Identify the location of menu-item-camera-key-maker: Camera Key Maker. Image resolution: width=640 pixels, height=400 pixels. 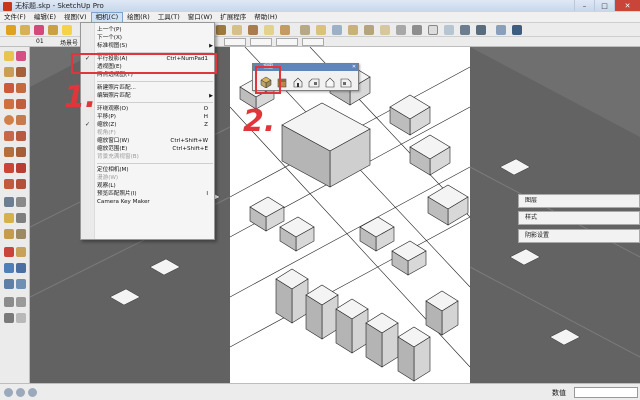
(148, 202).